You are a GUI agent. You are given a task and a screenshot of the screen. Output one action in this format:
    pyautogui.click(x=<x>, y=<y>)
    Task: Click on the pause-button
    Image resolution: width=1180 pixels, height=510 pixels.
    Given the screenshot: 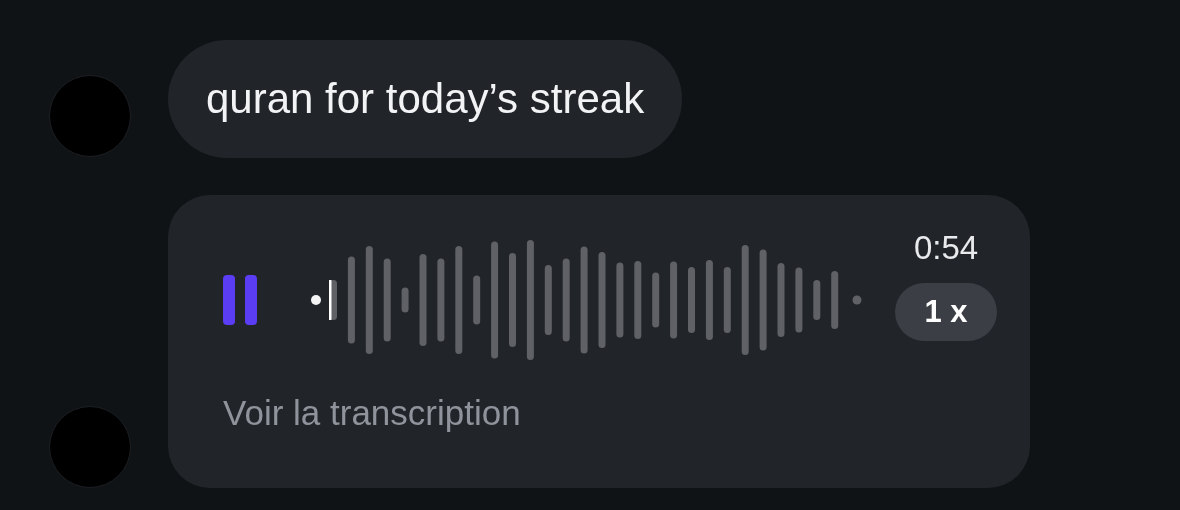 What is the action you would take?
    pyautogui.click(x=240, y=300)
    